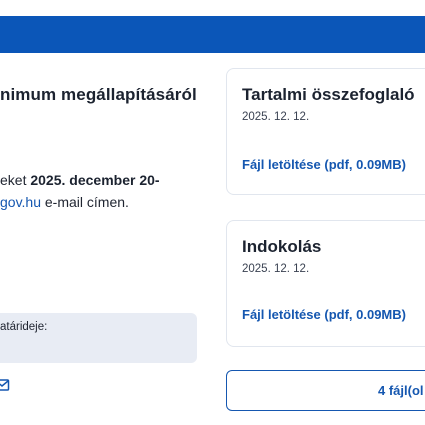 This screenshot has height=425, width=425. I want to click on mail-icon, so click(5, 385).